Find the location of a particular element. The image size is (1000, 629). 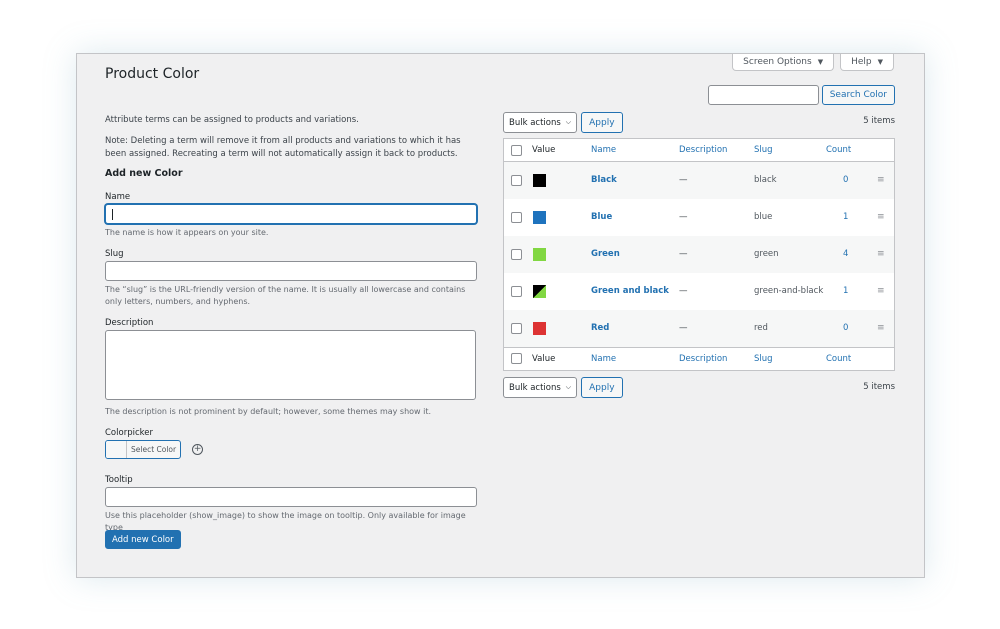

term-slug: green is located at coordinates (766, 254).